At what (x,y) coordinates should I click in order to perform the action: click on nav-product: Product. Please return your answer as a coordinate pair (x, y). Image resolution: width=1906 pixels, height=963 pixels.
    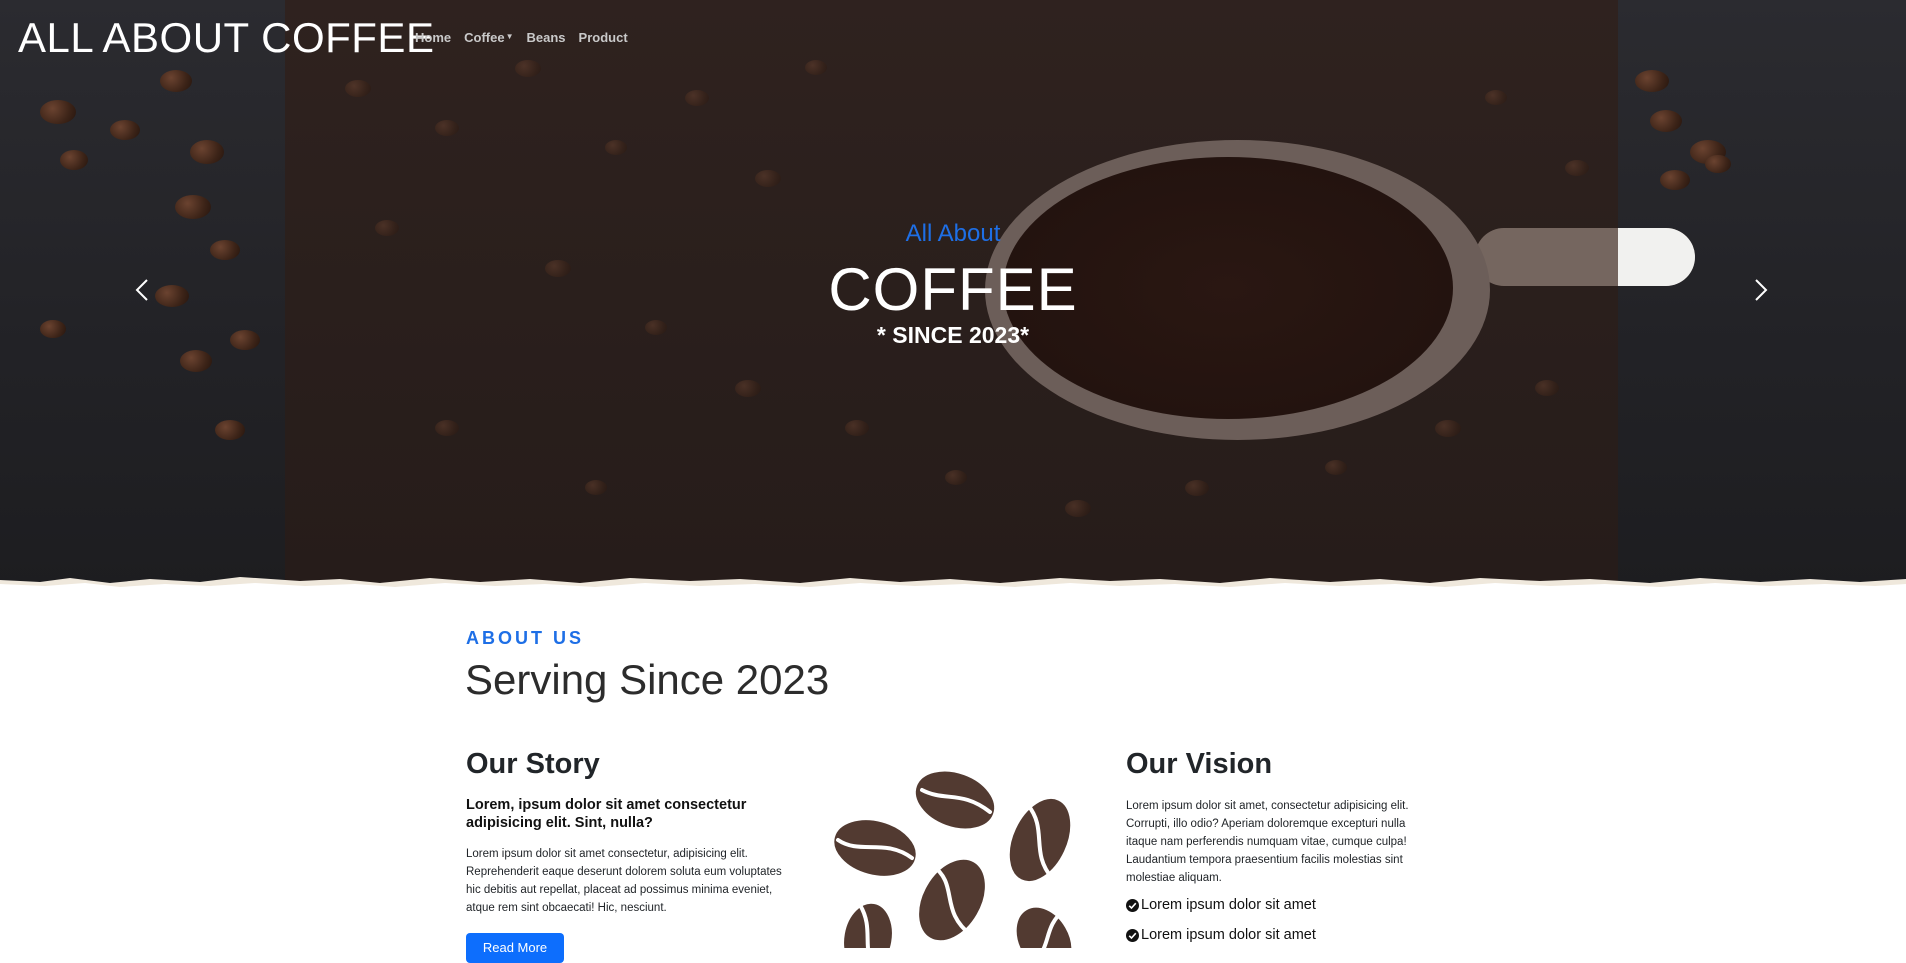
    Looking at the image, I should click on (603, 37).